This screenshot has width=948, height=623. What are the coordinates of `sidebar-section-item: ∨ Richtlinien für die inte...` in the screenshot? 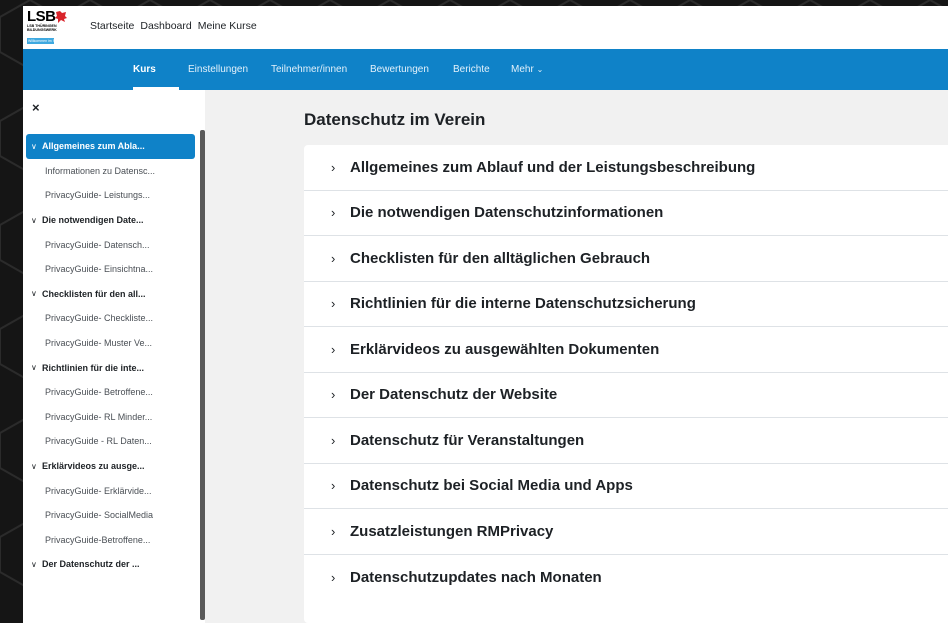 It's located at (109, 367).